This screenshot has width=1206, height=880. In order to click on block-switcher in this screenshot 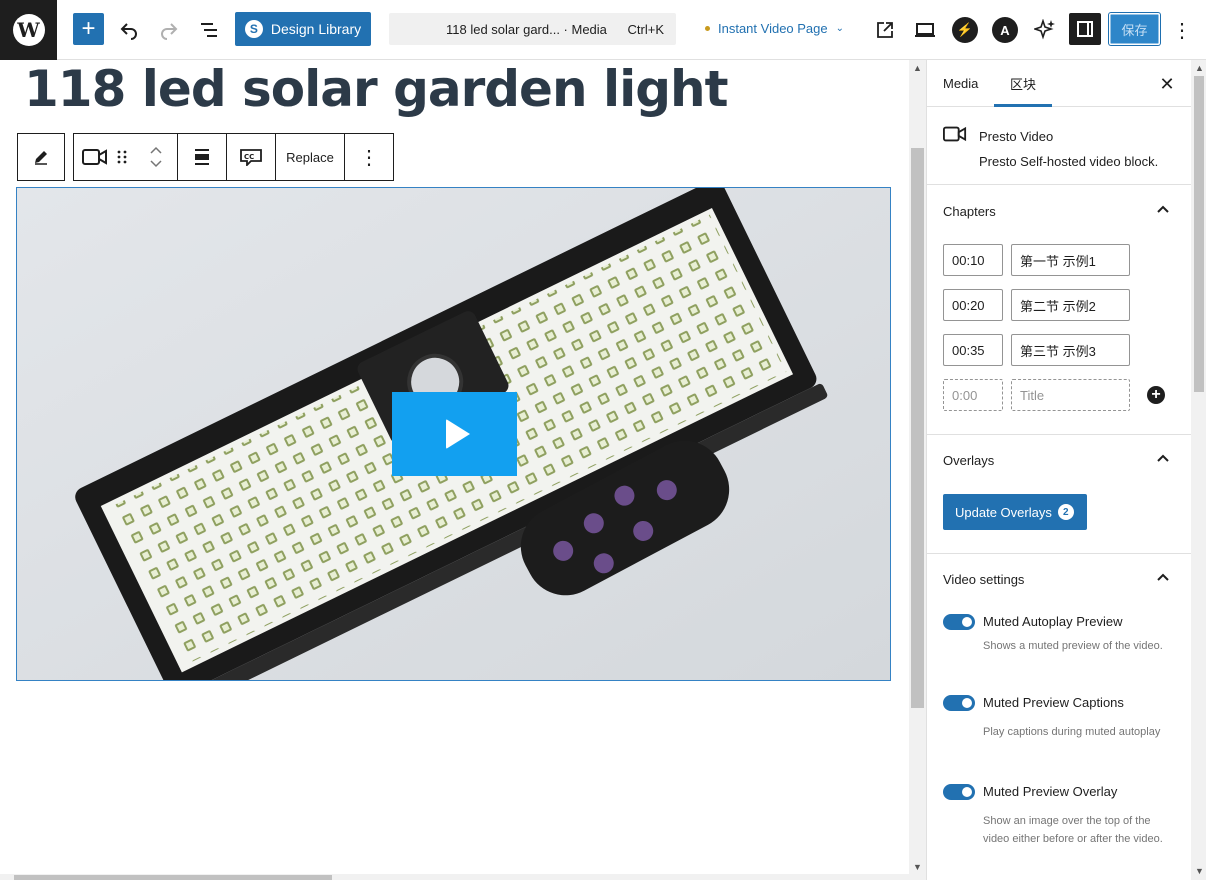, I will do `click(126, 157)`.